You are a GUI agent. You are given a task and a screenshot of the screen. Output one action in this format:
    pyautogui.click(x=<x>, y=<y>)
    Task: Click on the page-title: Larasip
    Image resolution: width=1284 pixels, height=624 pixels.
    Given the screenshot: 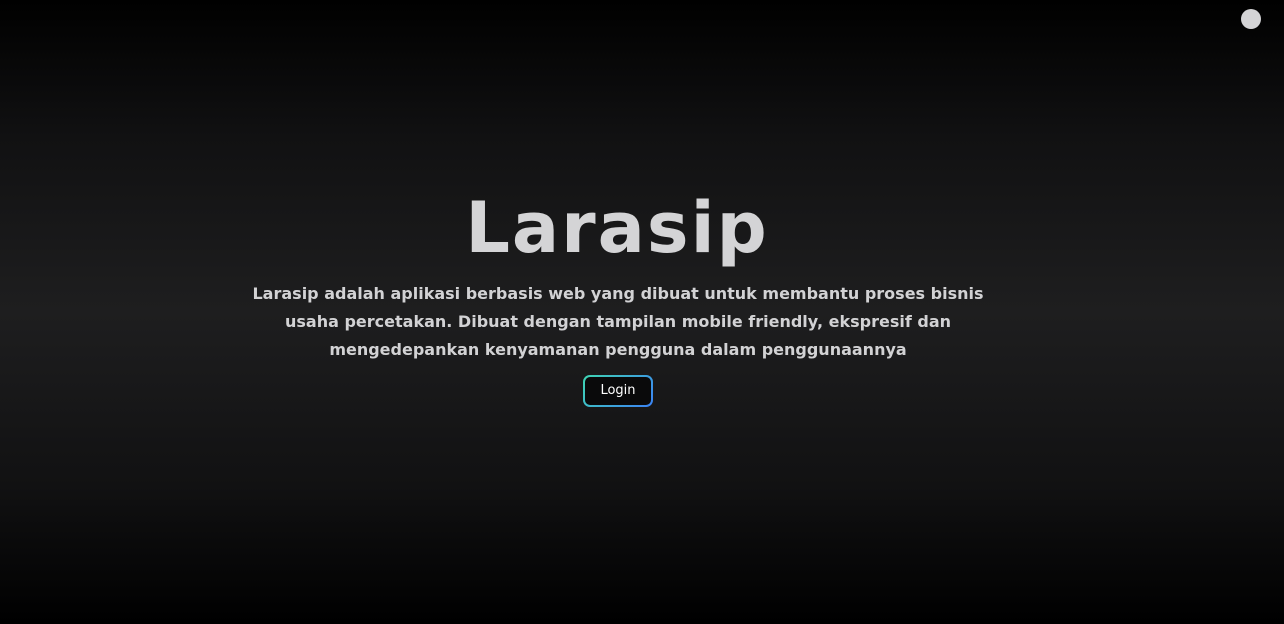 What is the action you would take?
    pyautogui.click(x=617, y=228)
    